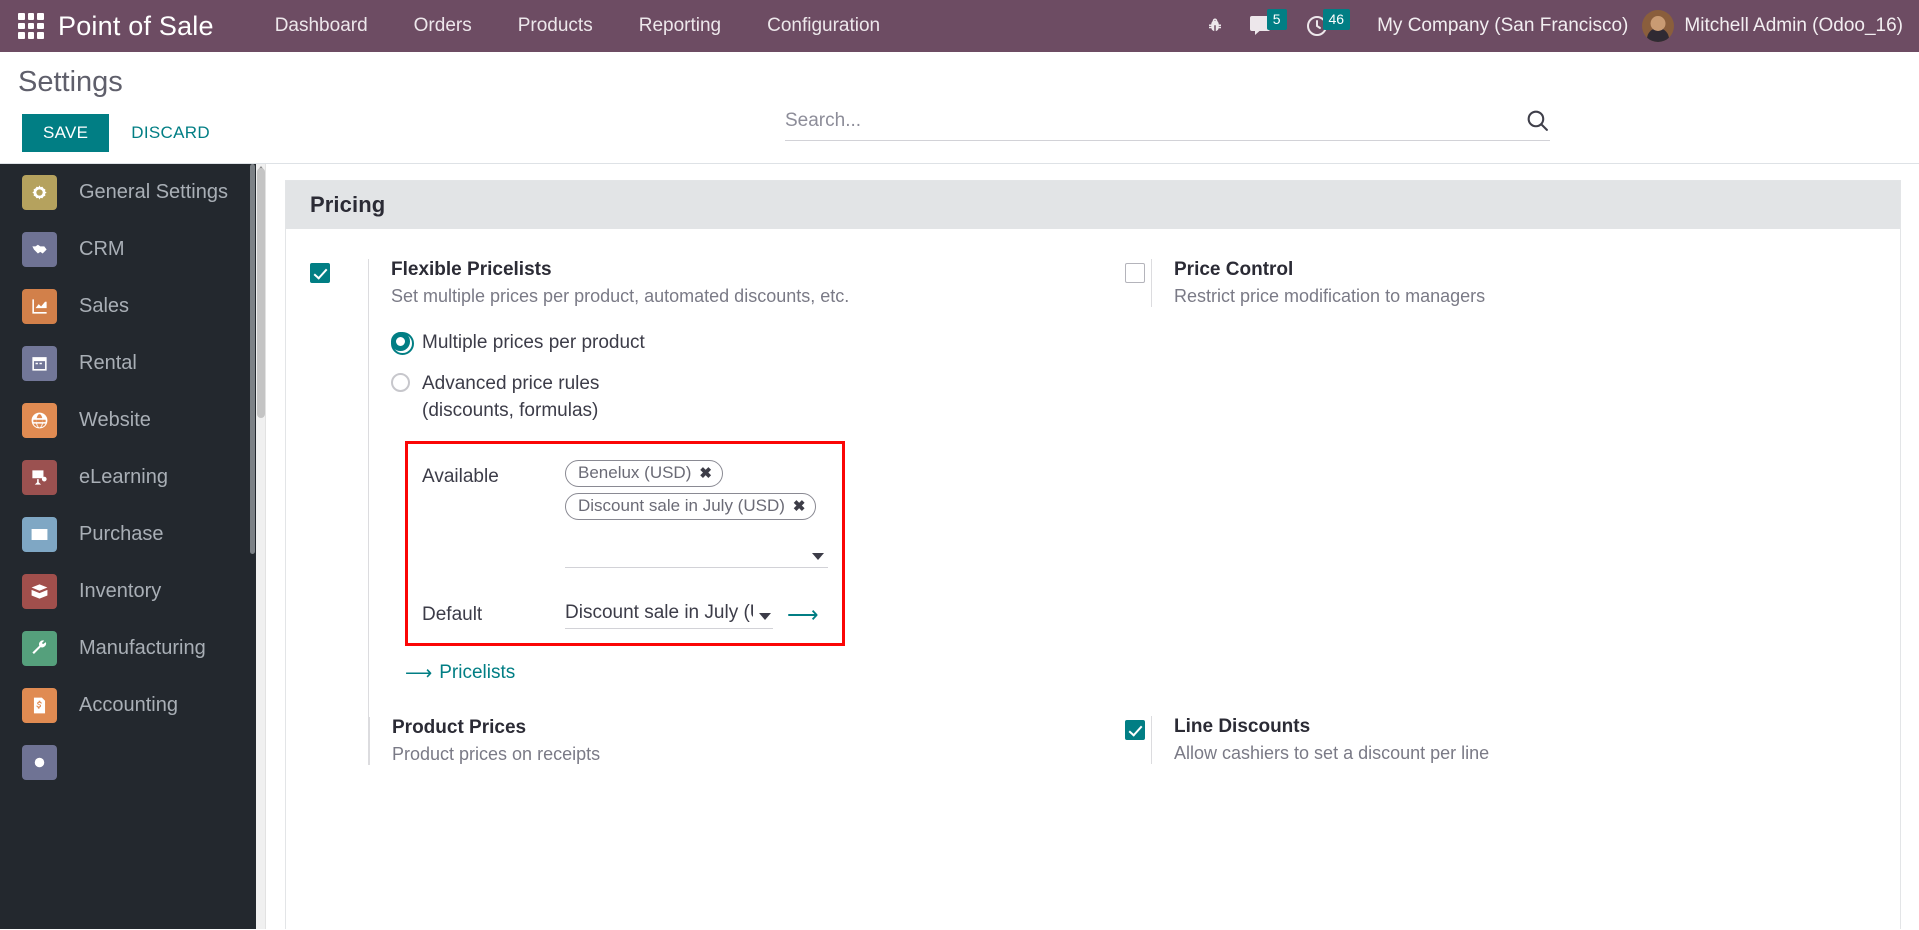 This screenshot has height=930, width=1919. What do you see at coordinates (443, 26) in the screenshot?
I see `menu-orders: Orders` at bounding box center [443, 26].